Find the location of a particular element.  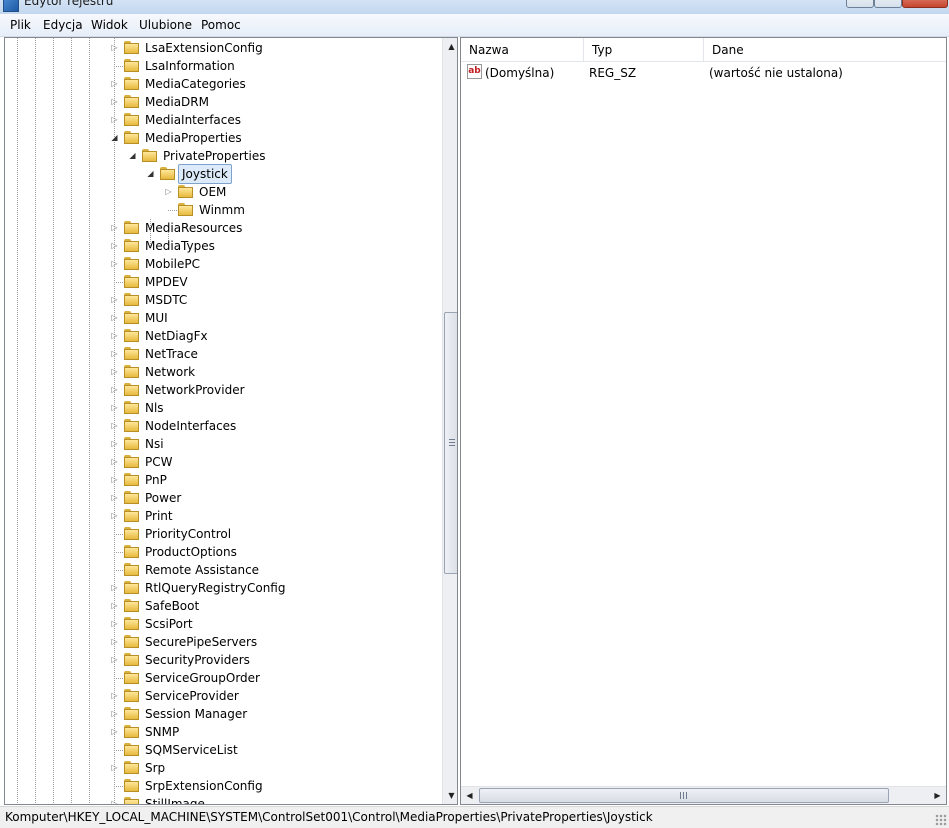

tree-node: ▷ NodeInterfaces is located at coordinates (223, 426).